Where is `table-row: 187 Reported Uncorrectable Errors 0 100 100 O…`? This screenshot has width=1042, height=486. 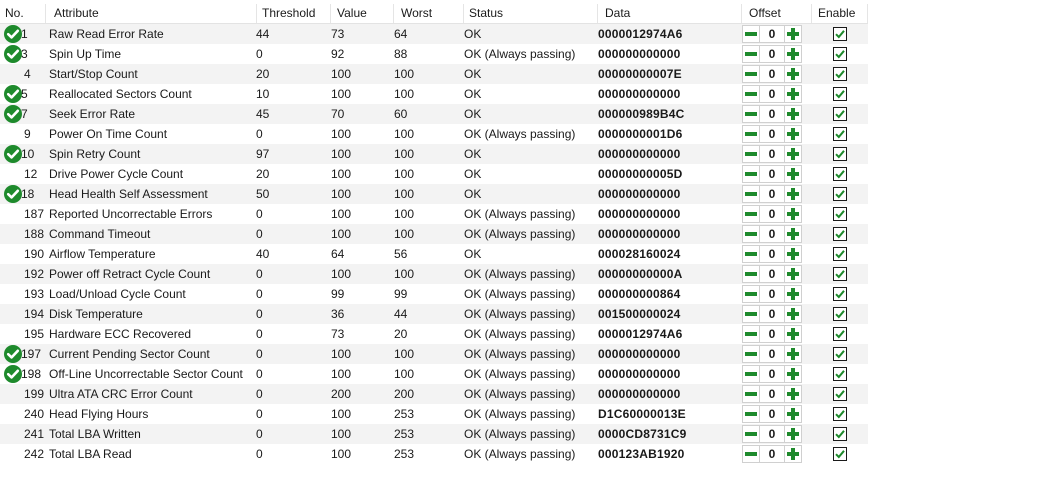 table-row: 187 Reported Uncorrectable Errors 0 100 100 O… is located at coordinates (434, 214).